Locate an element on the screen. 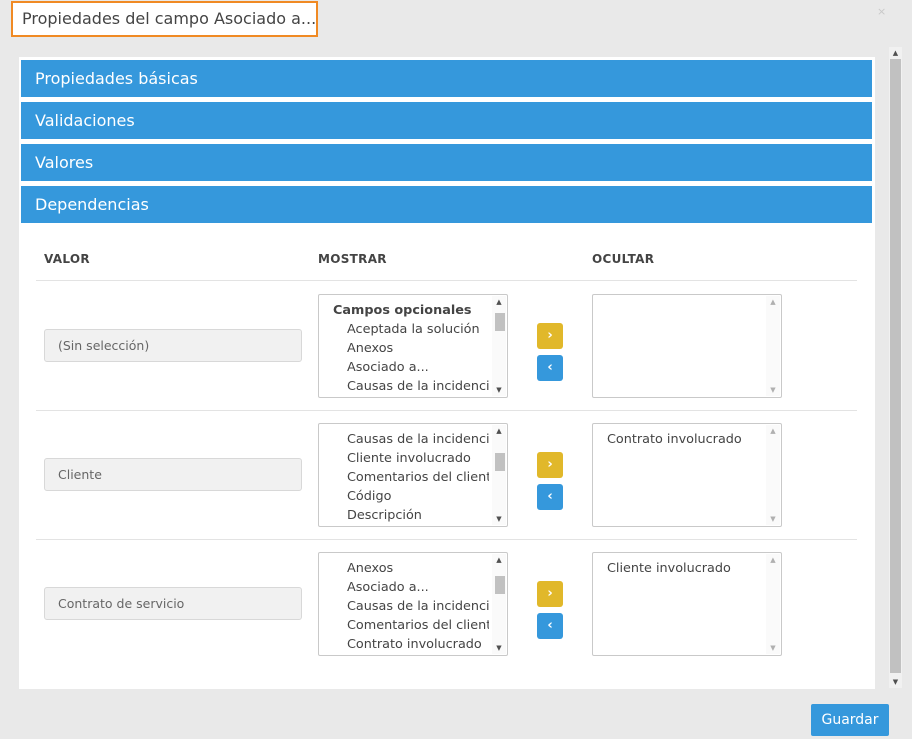  list-option: Código is located at coordinates (411, 496).